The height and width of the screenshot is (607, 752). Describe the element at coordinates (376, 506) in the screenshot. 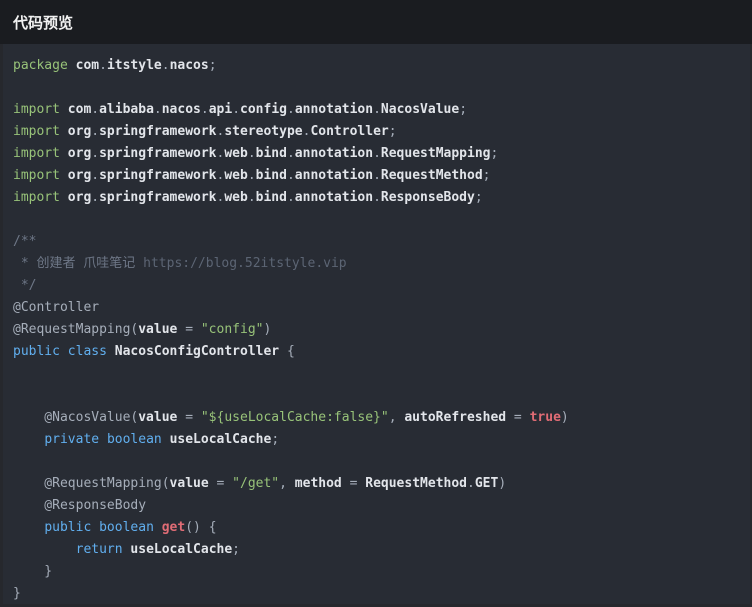

I see `code-line: @ResponseBody` at that location.